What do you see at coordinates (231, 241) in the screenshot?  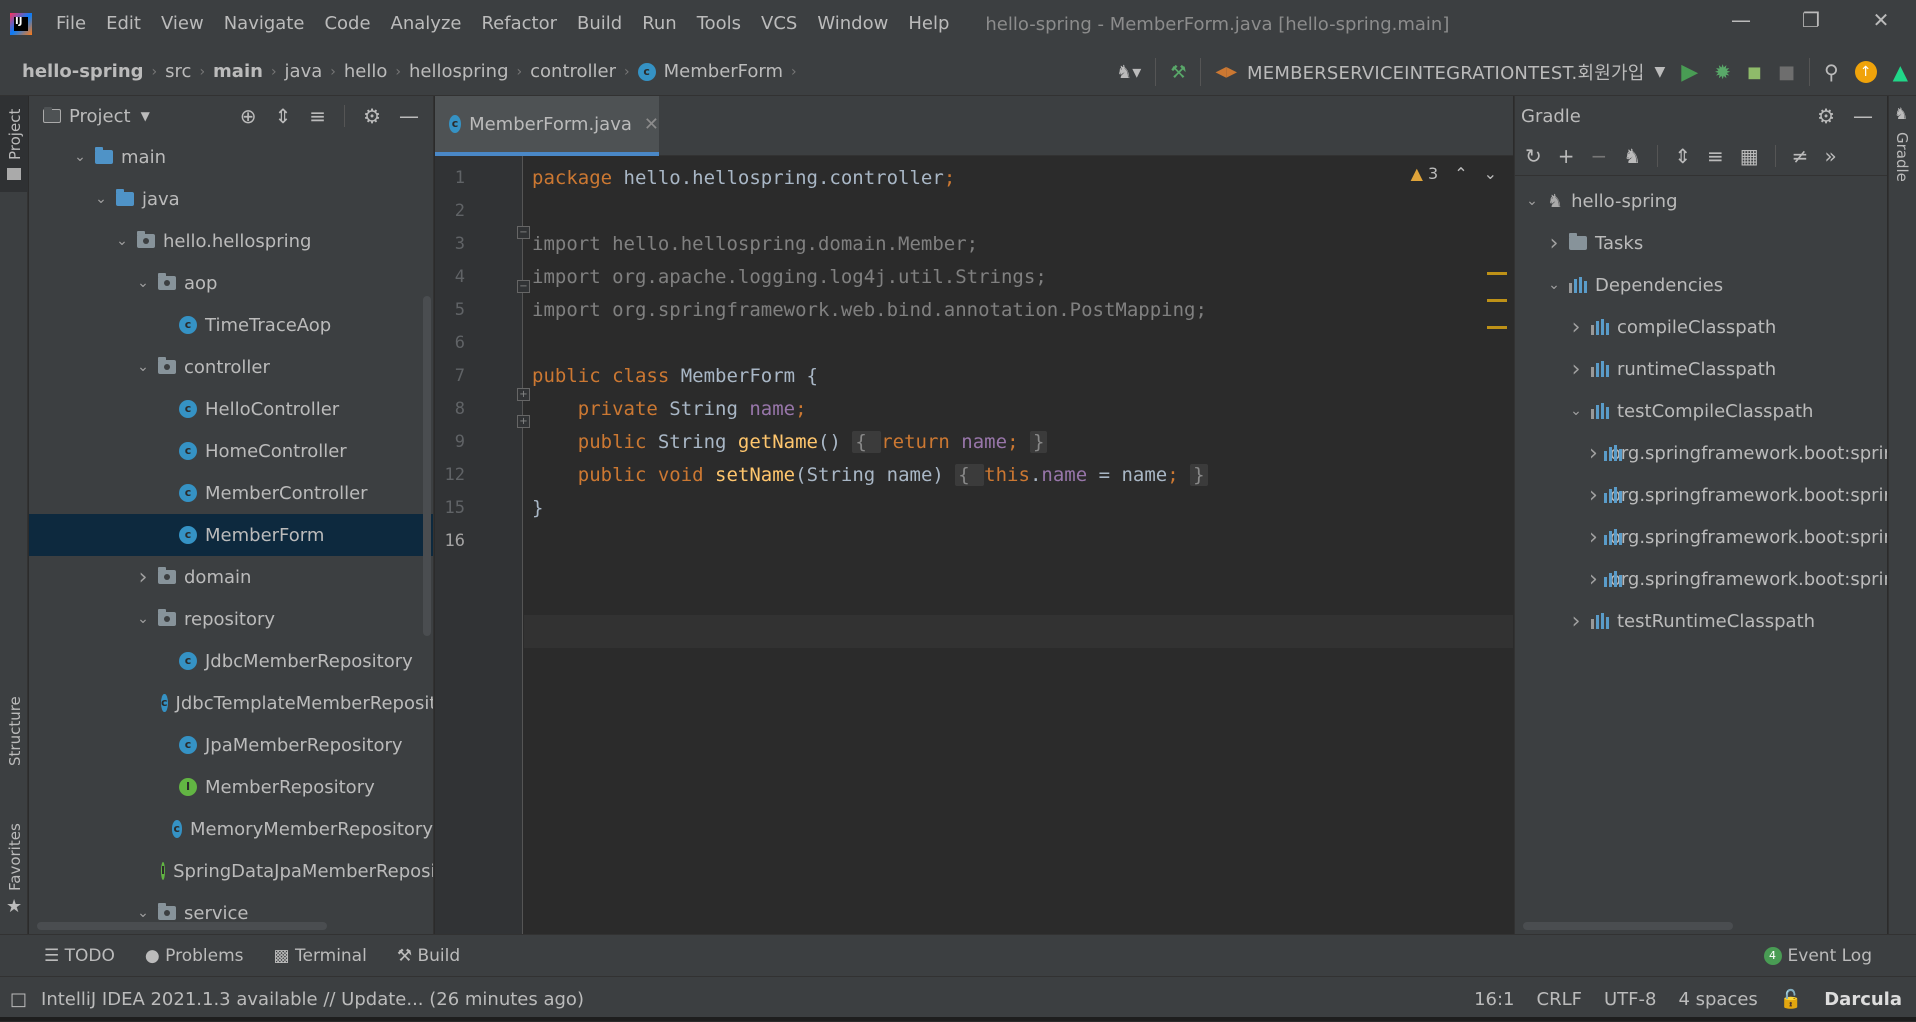 I see `tree-item: ⌄ hello.hellospring` at bounding box center [231, 241].